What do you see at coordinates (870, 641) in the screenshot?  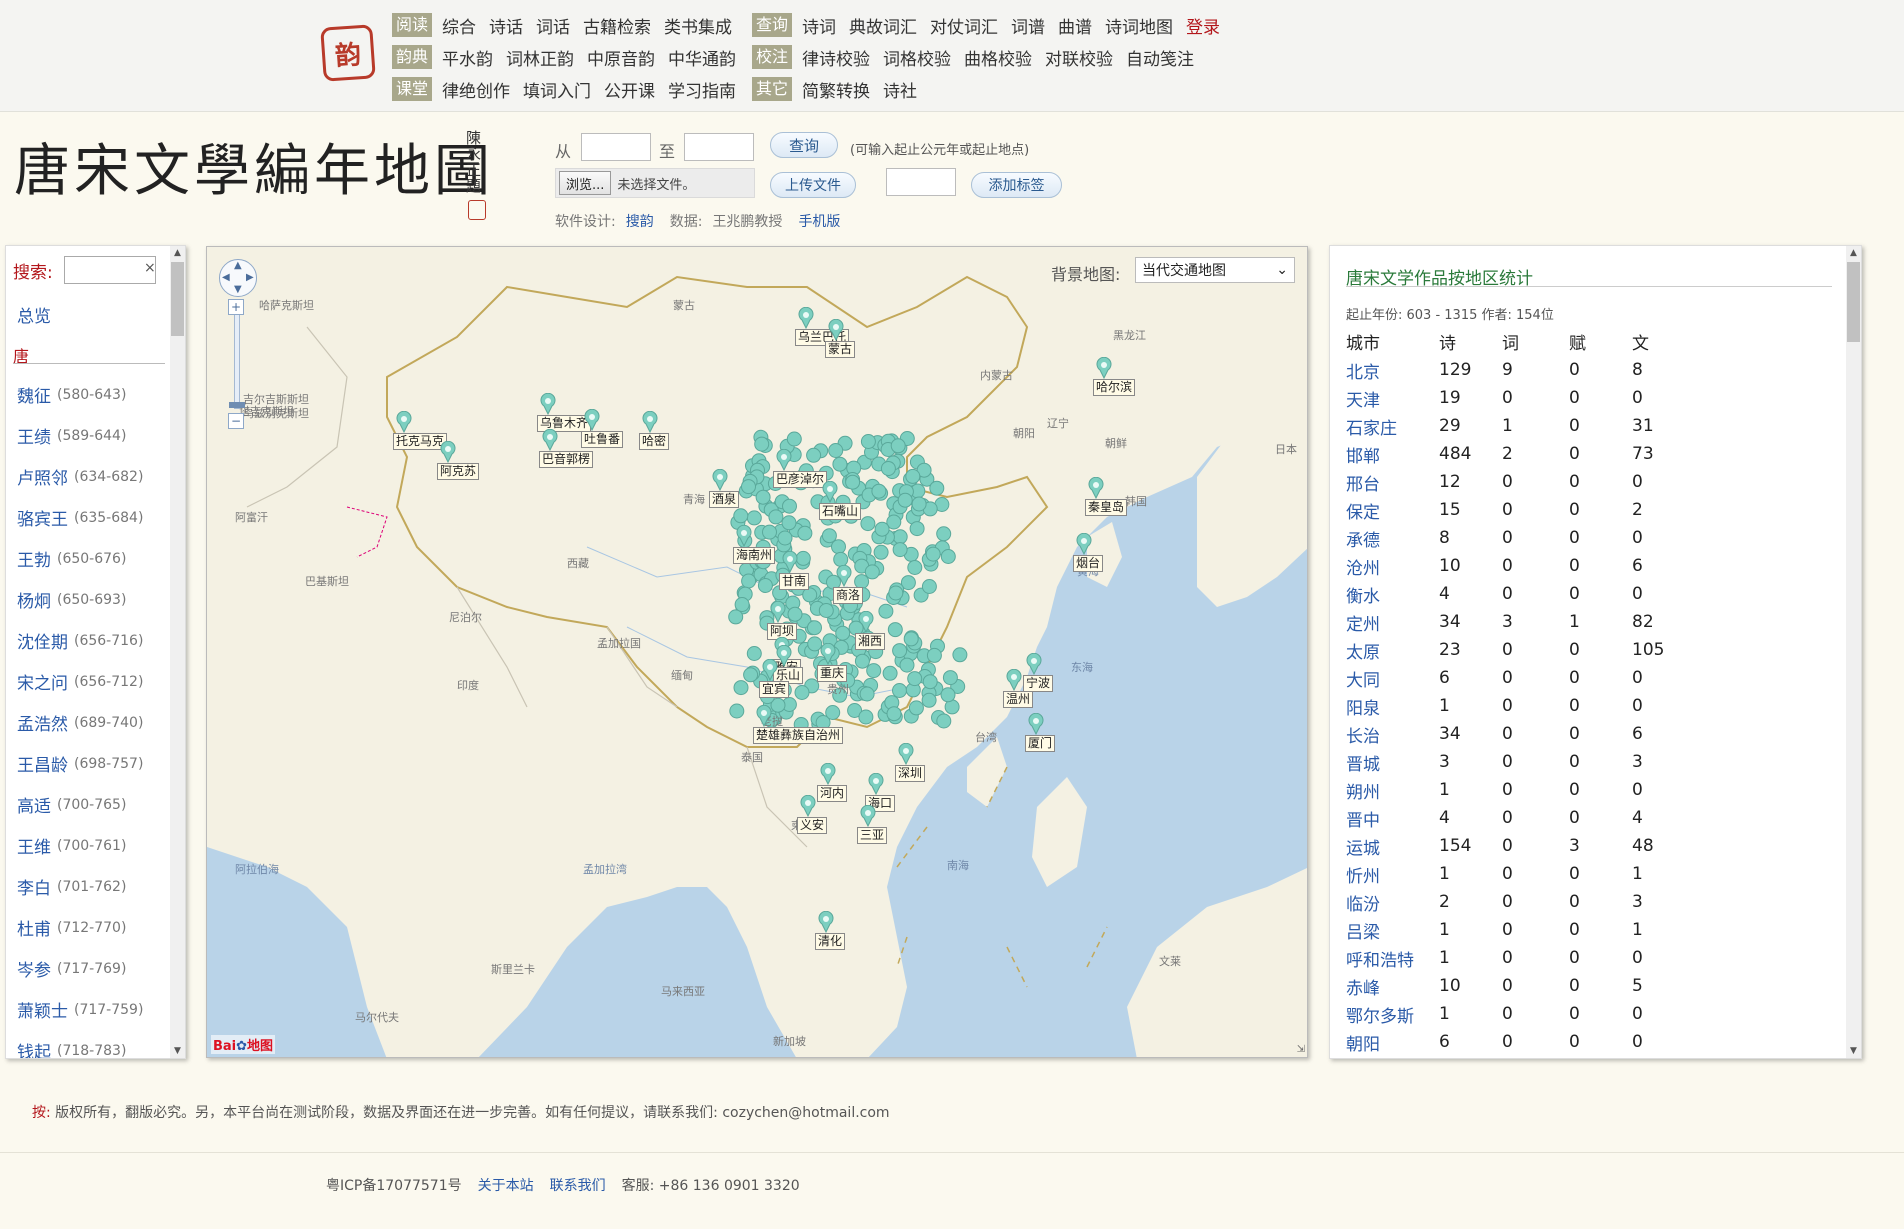 I see `place-label: 湘西` at bounding box center [870, 641].